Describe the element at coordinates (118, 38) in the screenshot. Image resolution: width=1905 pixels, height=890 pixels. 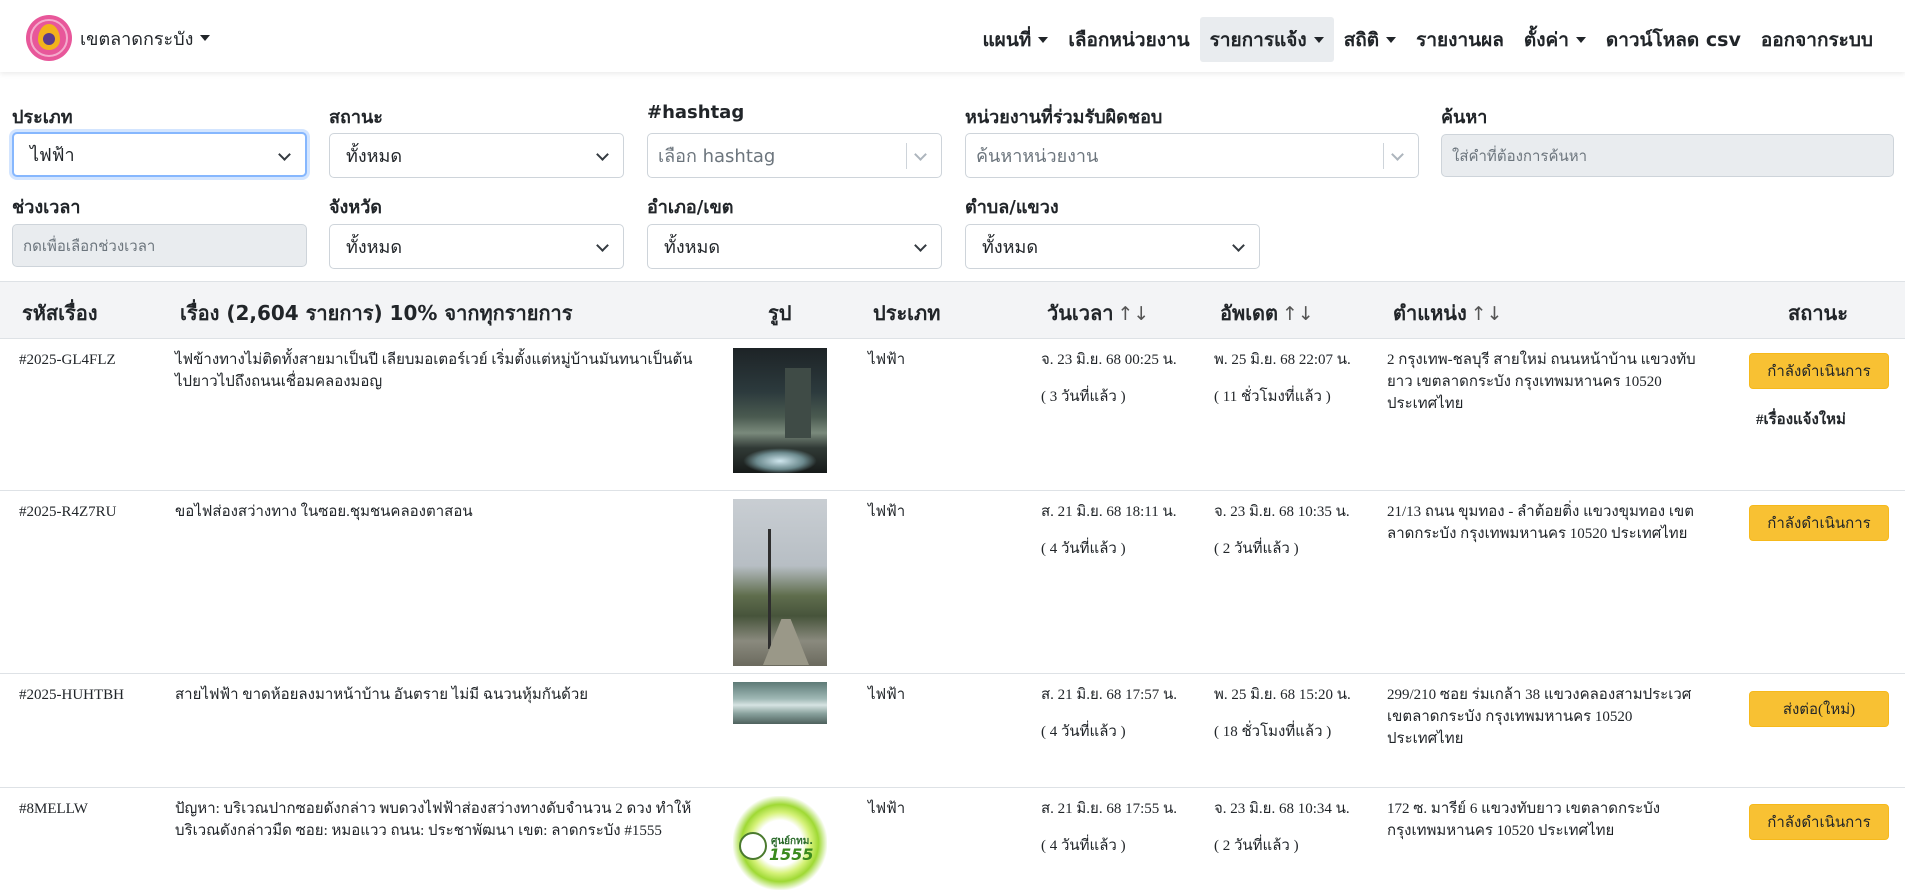
I see `brand-dropdown: เขตลาดกระบัง` at that location.